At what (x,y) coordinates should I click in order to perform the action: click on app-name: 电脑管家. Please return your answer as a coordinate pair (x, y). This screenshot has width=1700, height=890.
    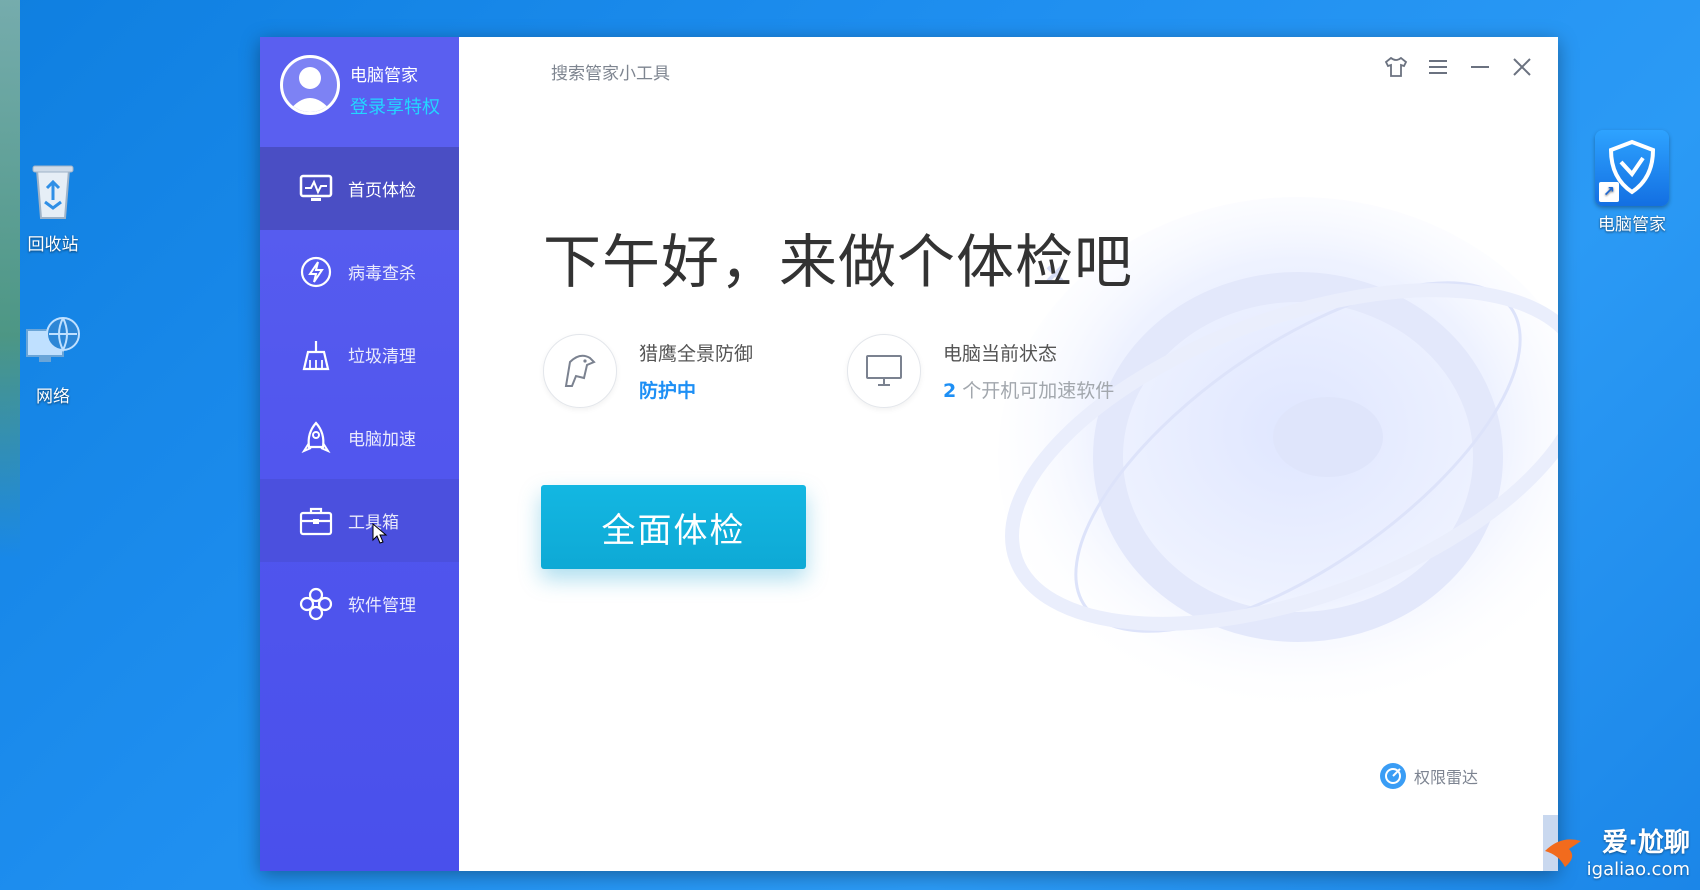
    Looking at the image, I should click on (384, 76).